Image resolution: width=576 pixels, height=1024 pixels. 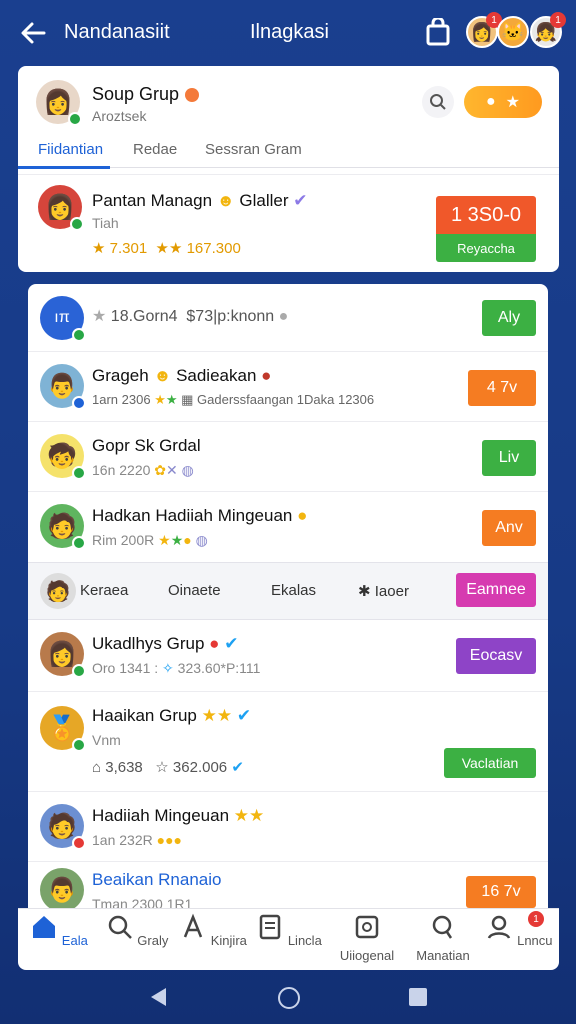 I want to click on list-header-row: ıπ ★ 18.Gorn4 $73|p:knonn ● Aly, so click(x=288, y=318).